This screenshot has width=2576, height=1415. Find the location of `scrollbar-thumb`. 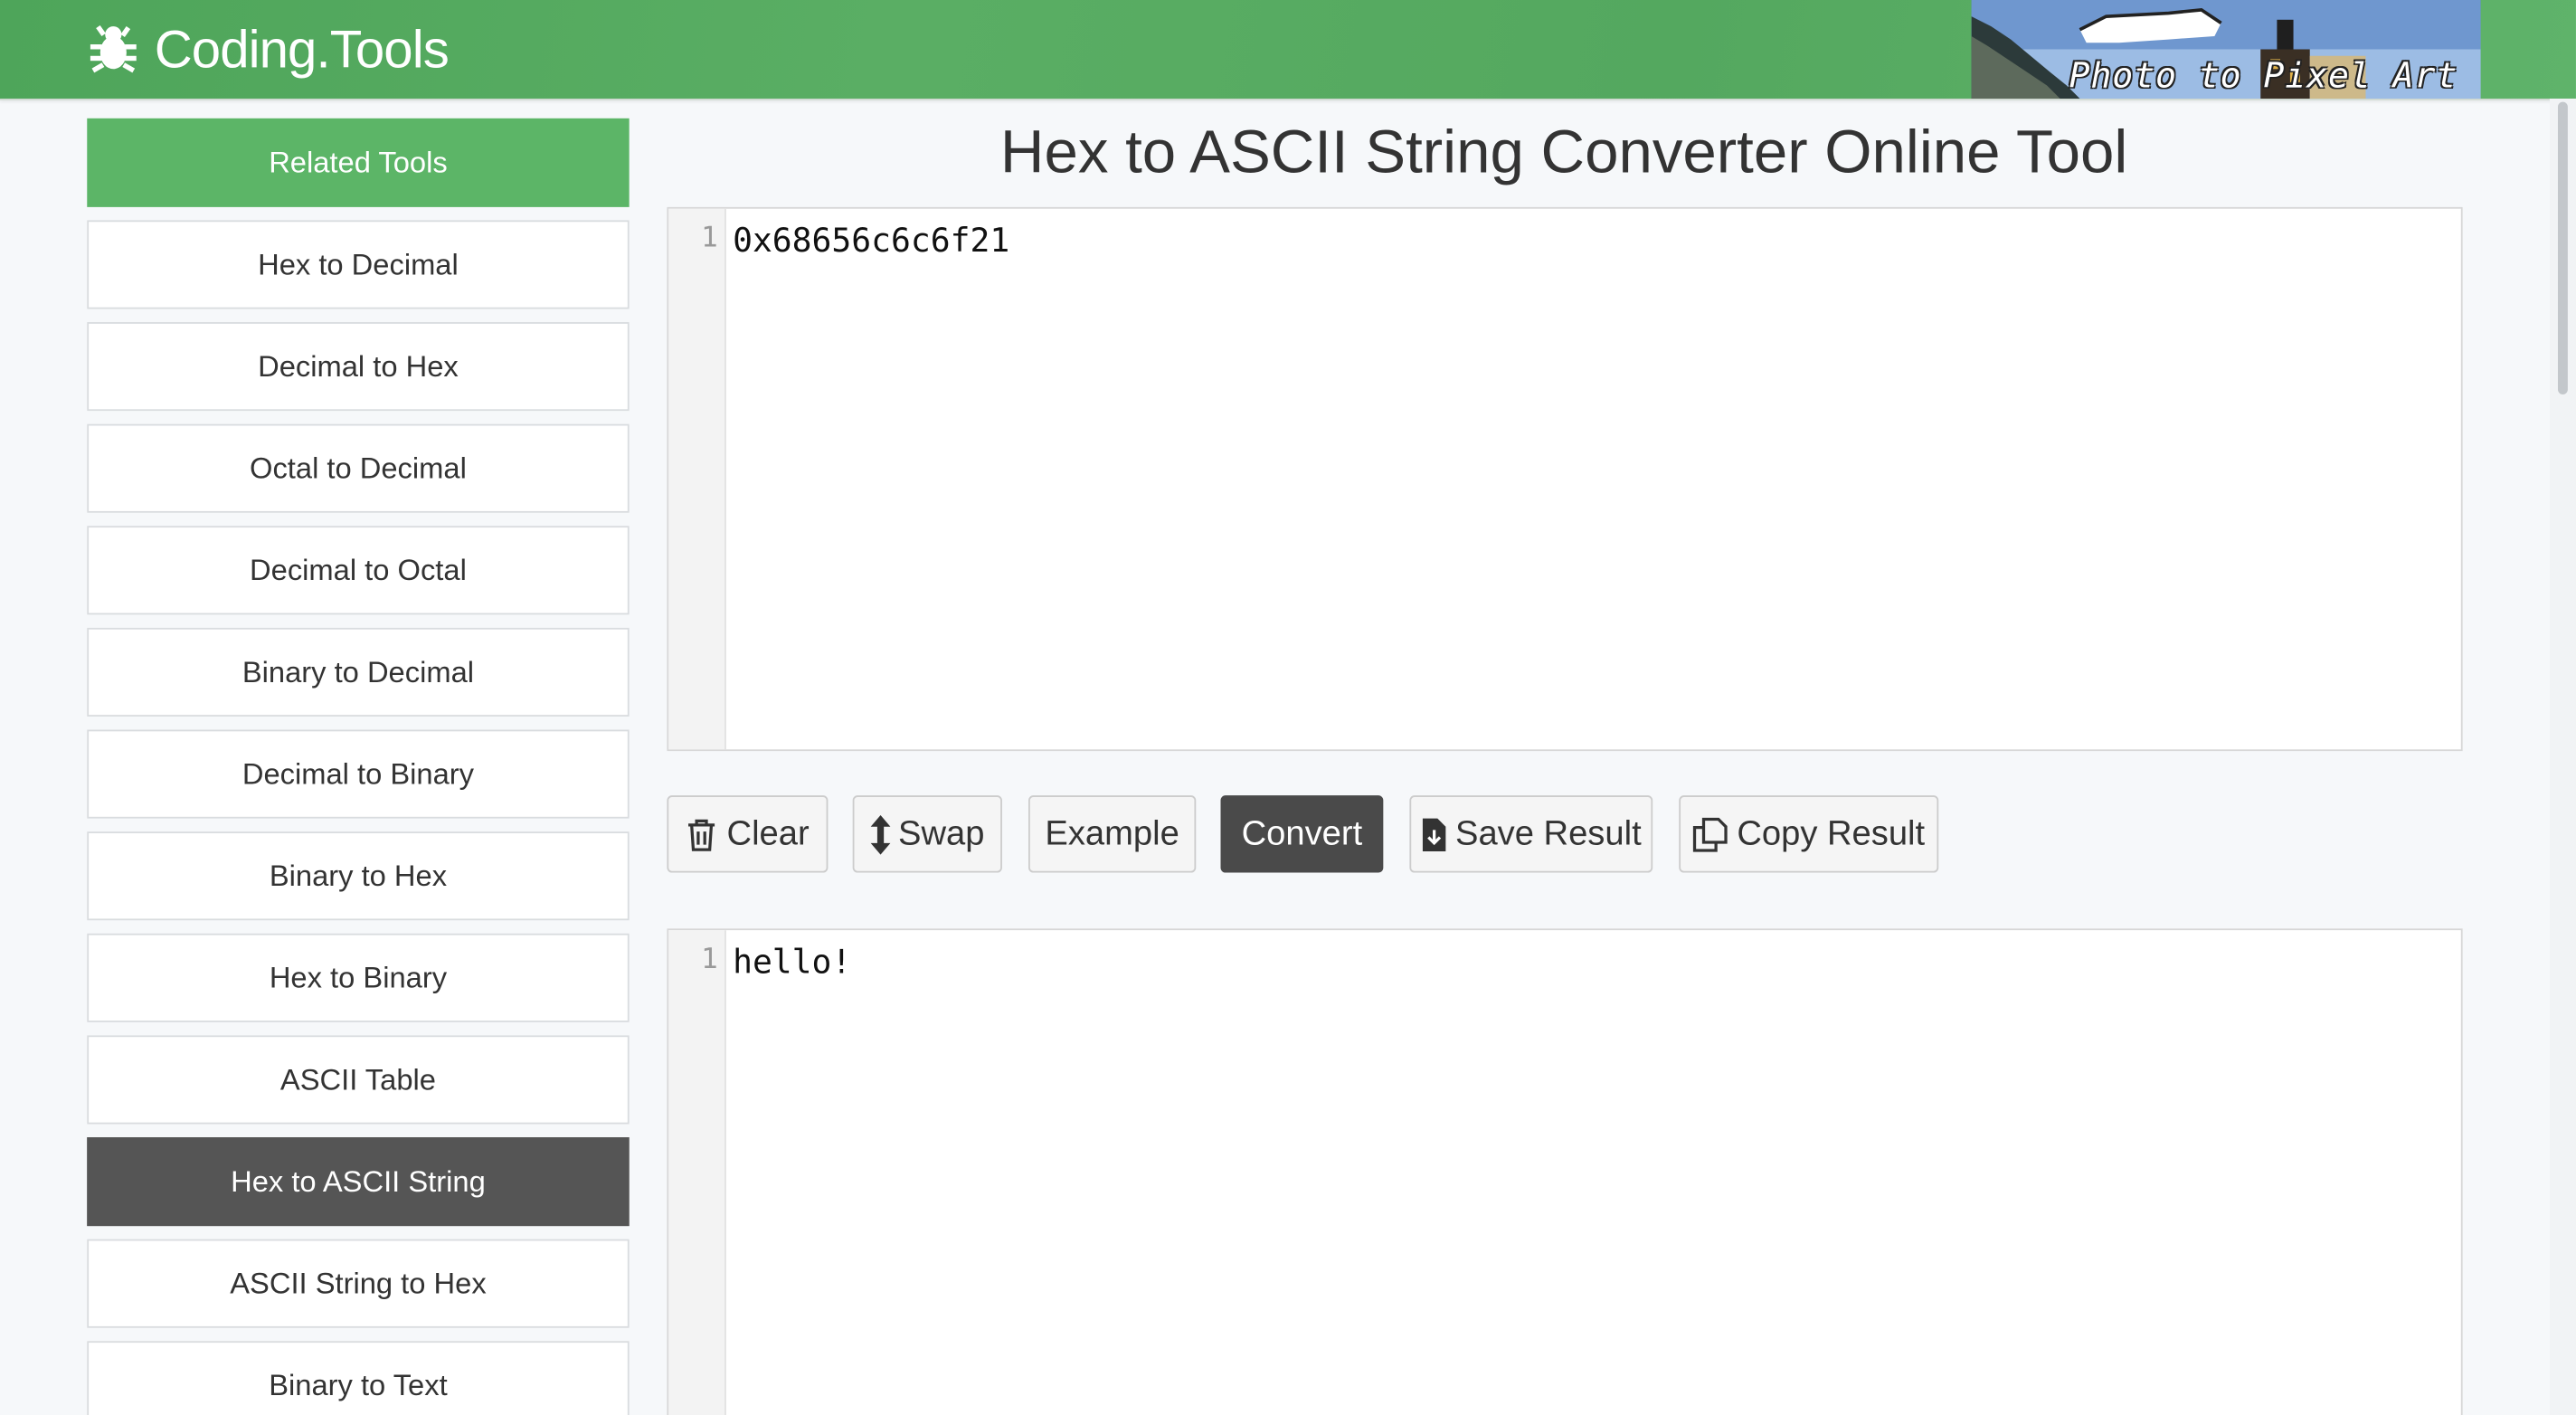

scrollbar-thumb is located at coordinates (2563, 247).